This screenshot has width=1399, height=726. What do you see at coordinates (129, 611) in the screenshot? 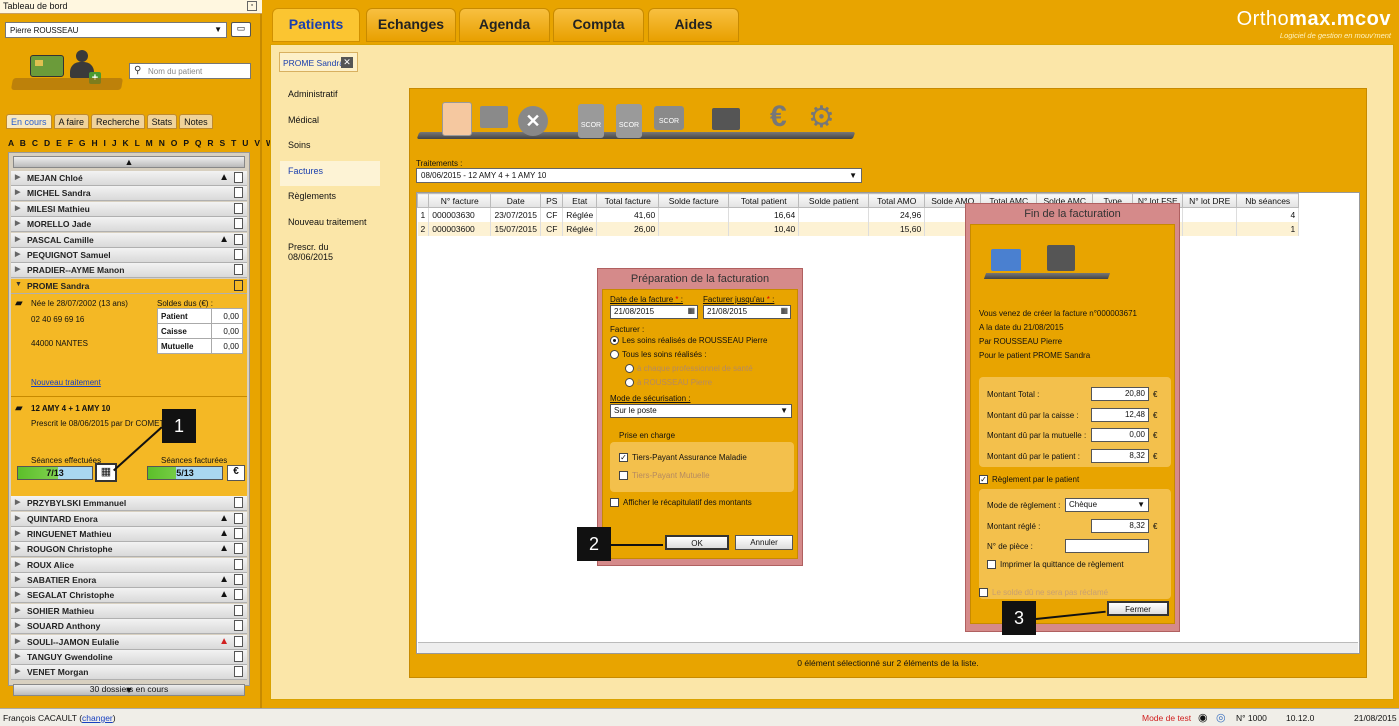
I see `patient-row-sohier-mathieu: ▶ SOHIER Mathieu` at bounding box center [129, 611].